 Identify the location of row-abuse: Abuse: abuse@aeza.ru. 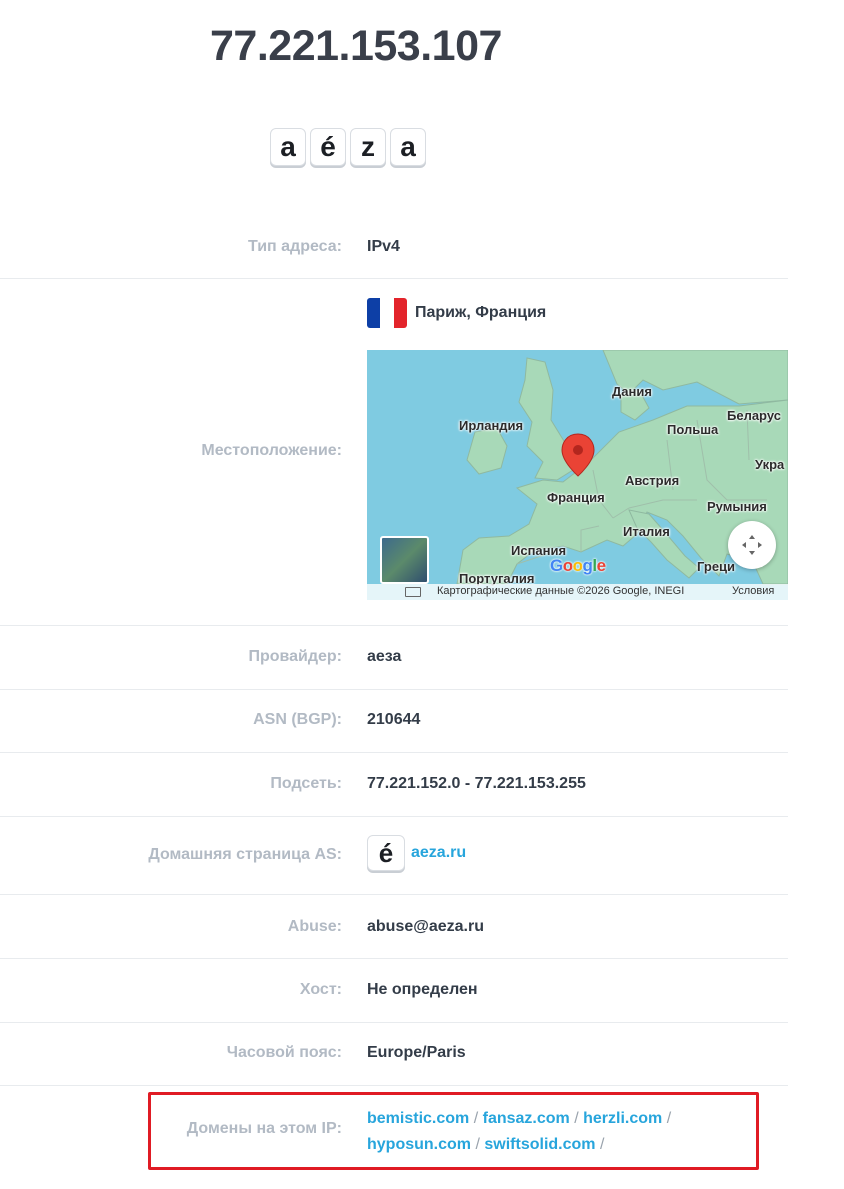
(394, 927).